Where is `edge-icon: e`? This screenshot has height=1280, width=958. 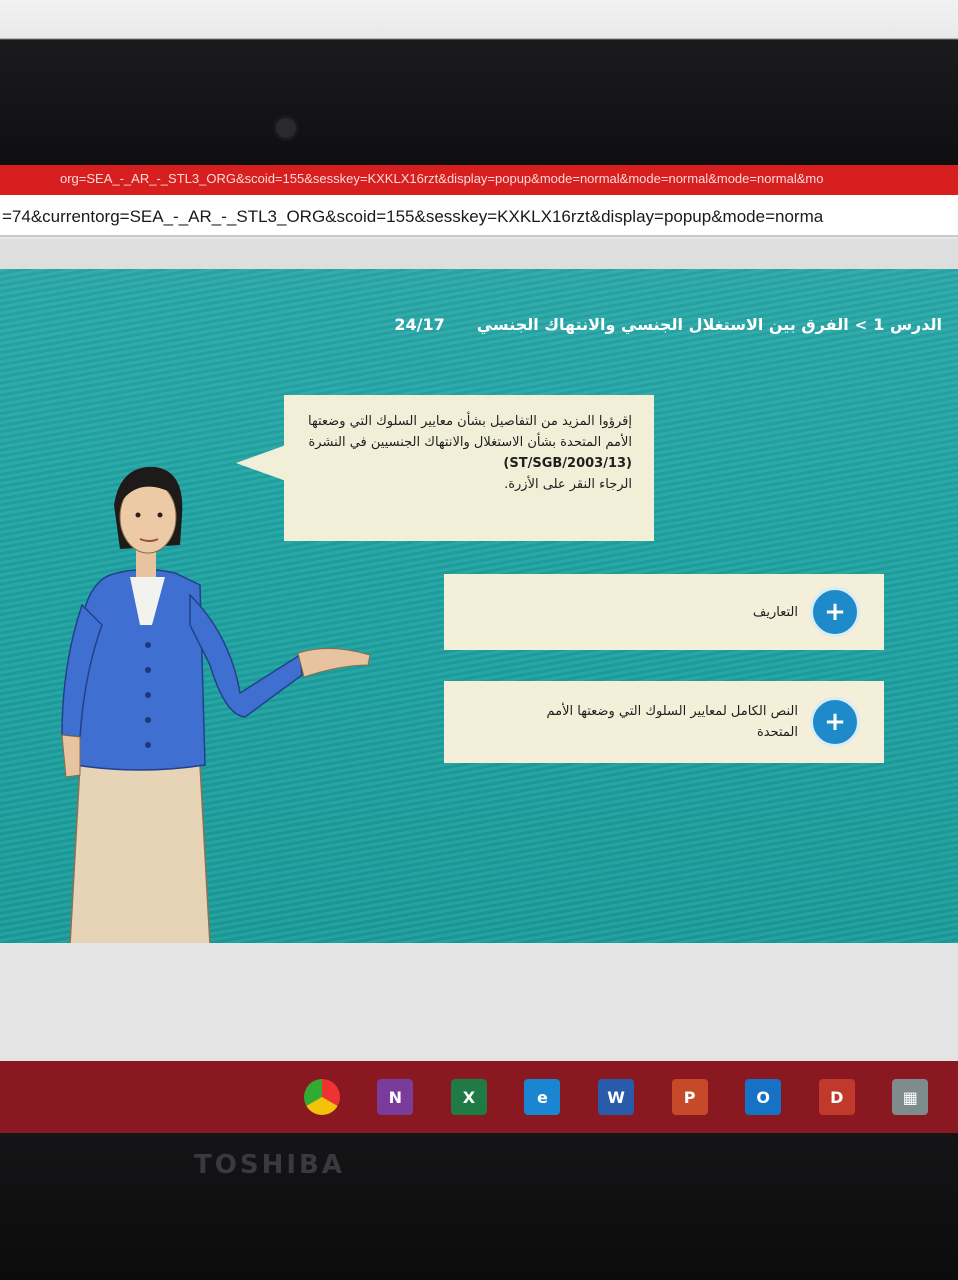 edge-icon: e is located at coordinates (542, 1097).